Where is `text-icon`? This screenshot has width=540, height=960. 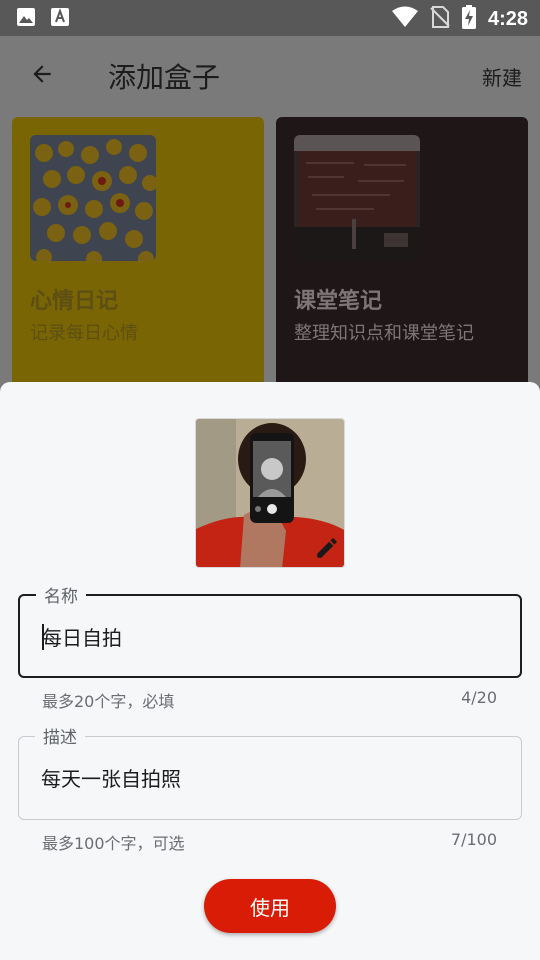
text-icon is located at coordinates (60, 17).